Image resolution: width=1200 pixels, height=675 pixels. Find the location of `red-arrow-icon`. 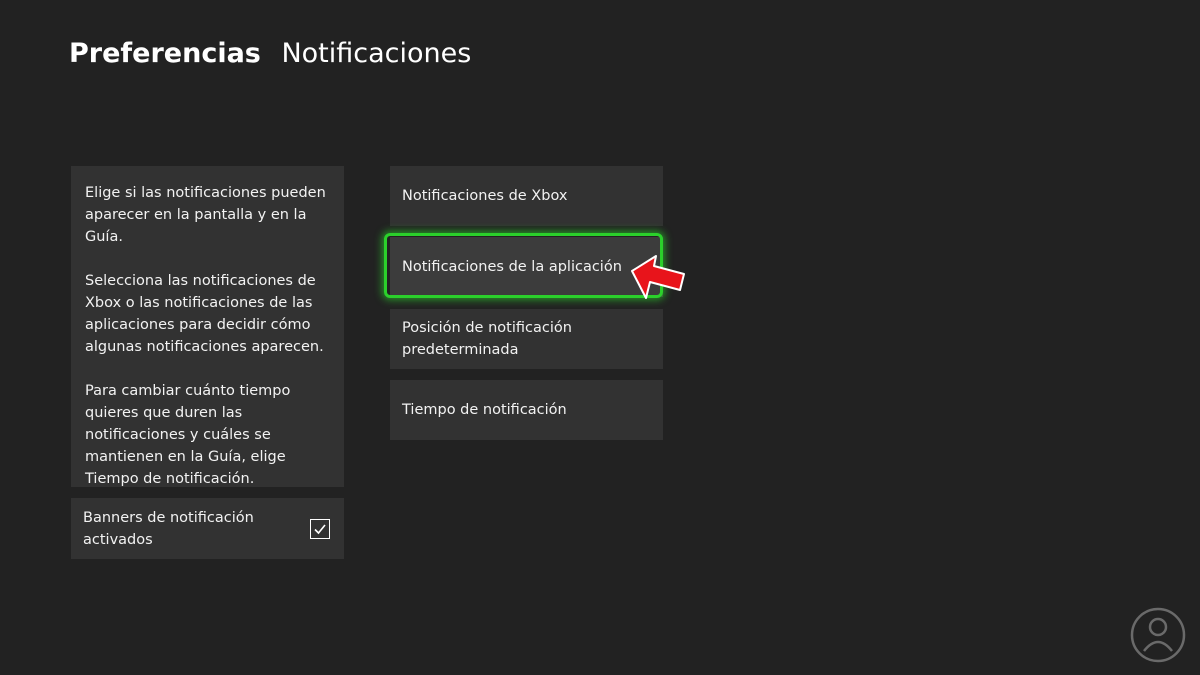

red-arrow-icon is located at coordinates (658, 277).